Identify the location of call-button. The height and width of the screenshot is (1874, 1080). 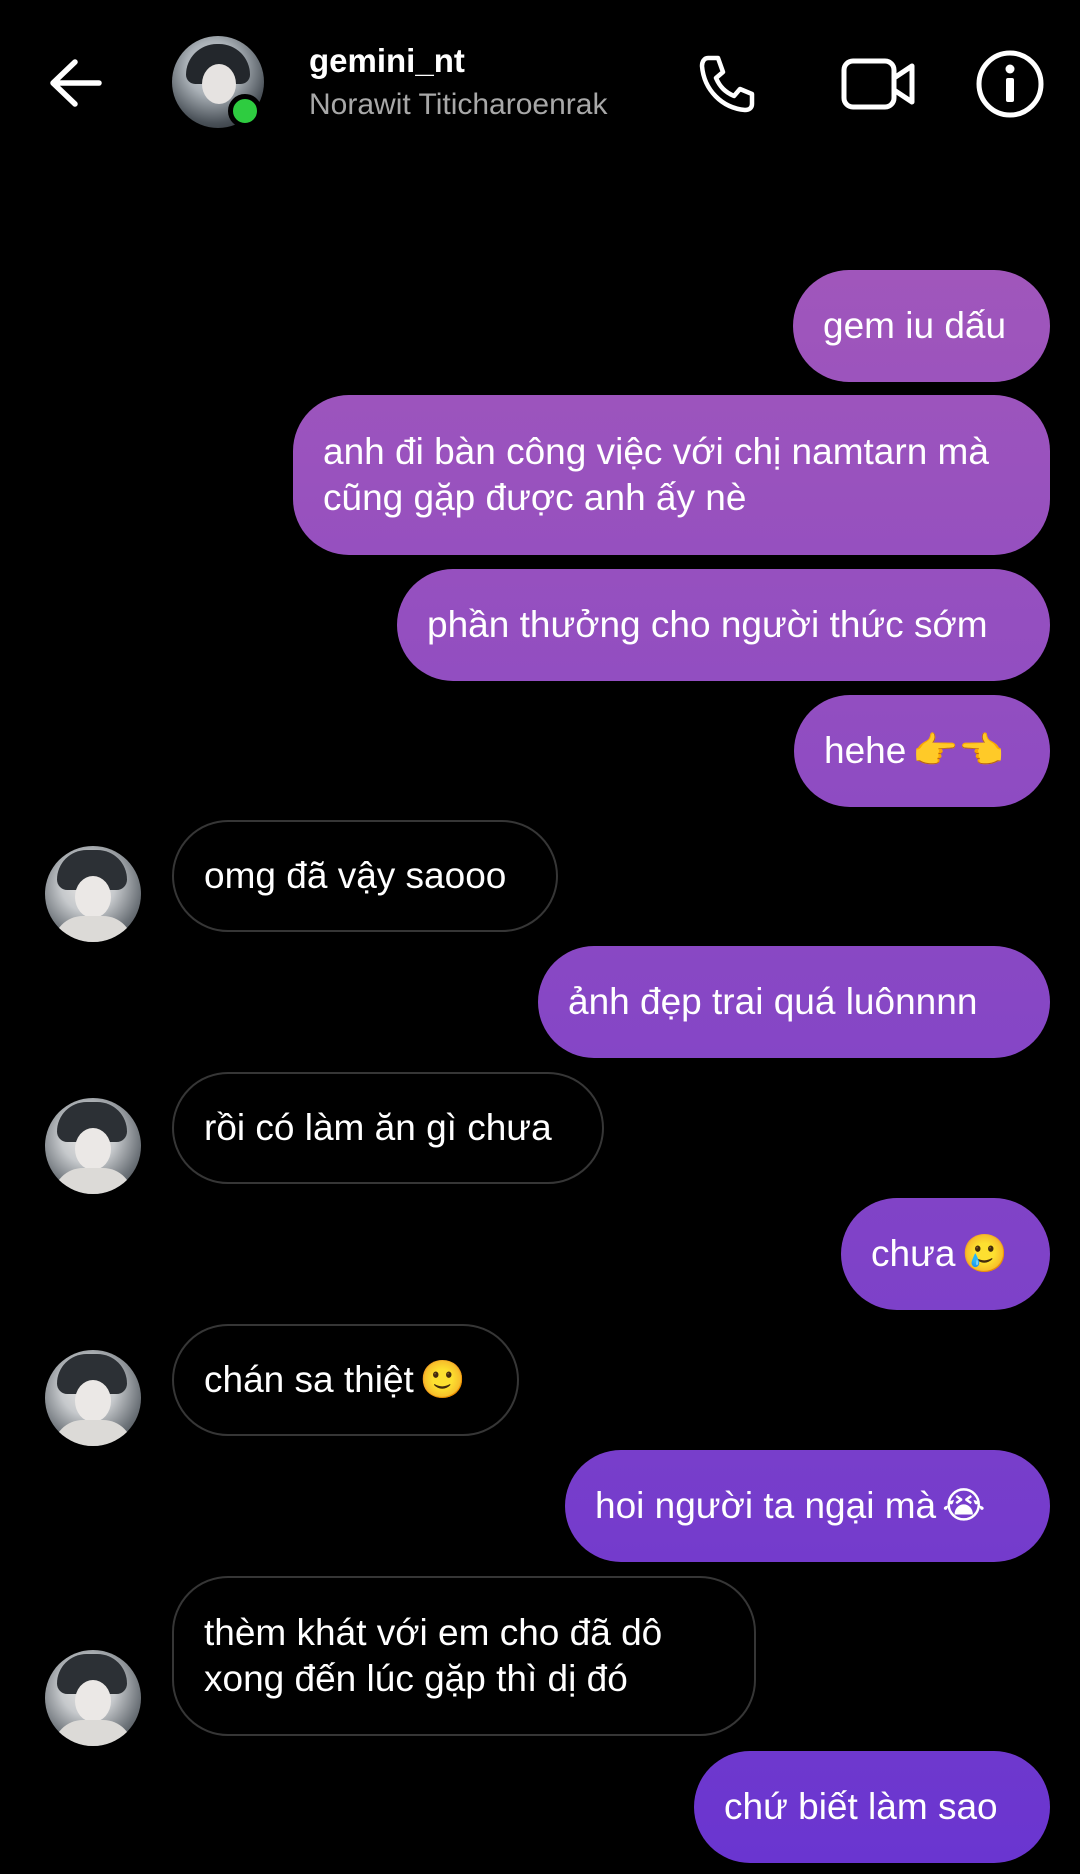
(726, 84).